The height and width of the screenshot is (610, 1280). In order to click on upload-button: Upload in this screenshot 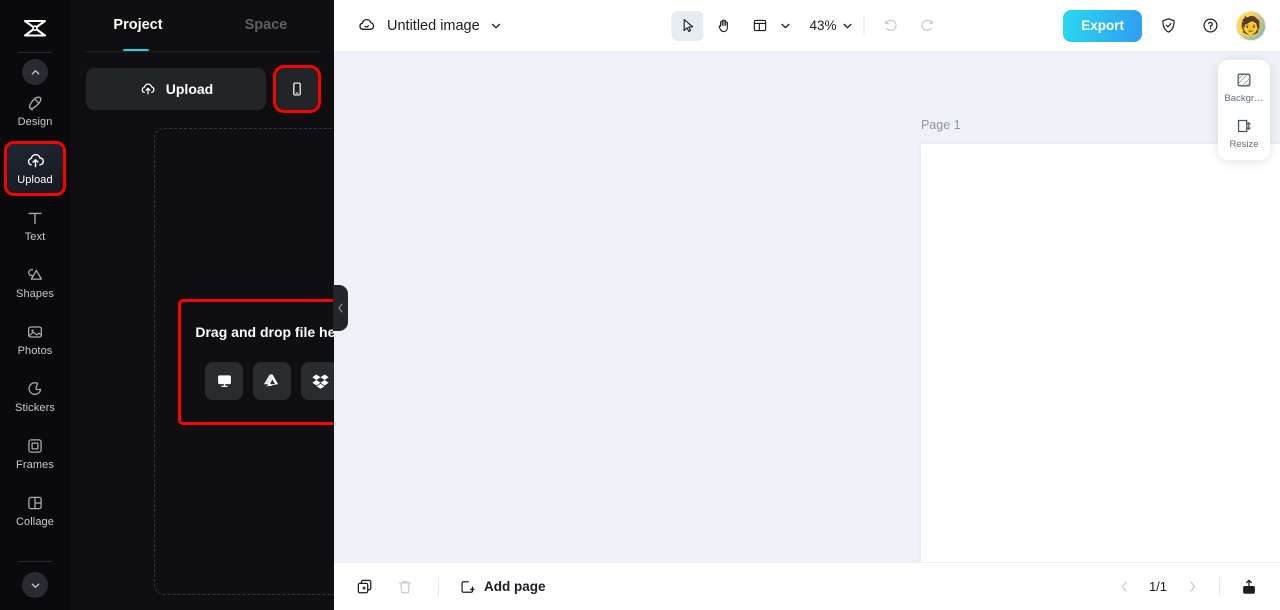, I will do `click(176, 89)`.